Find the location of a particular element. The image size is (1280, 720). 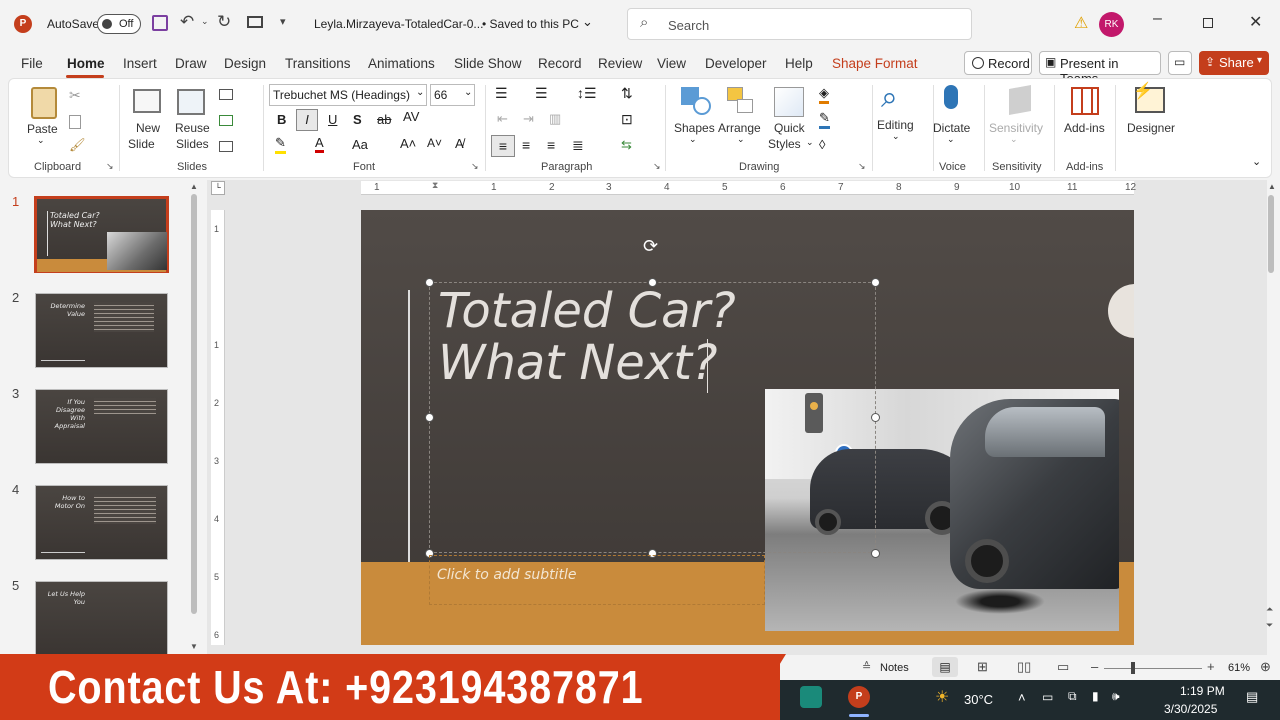

underline-icon: U is located at coordinates (332, 119).